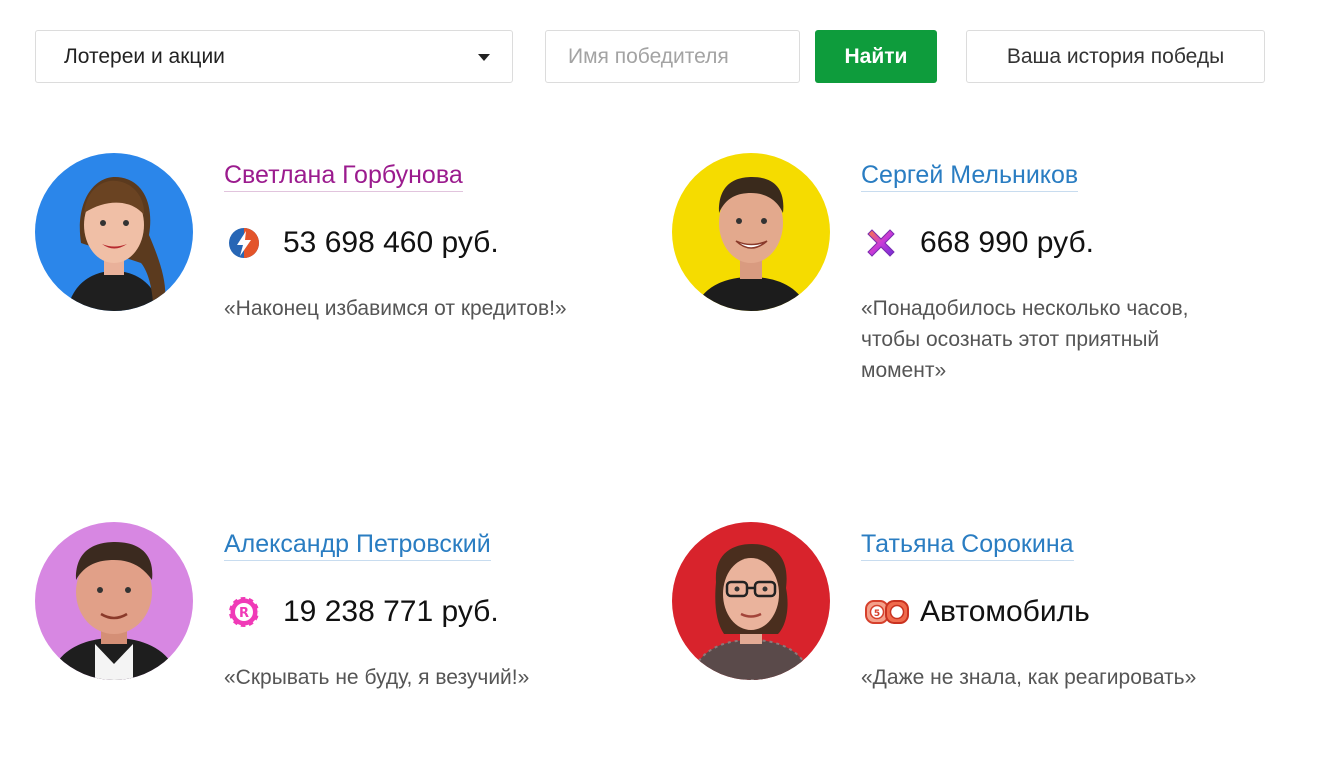  Describe the element at coordinates (1007, 242) in the screenshot. I see `prize-amount: 668 990 руб.` at that location.